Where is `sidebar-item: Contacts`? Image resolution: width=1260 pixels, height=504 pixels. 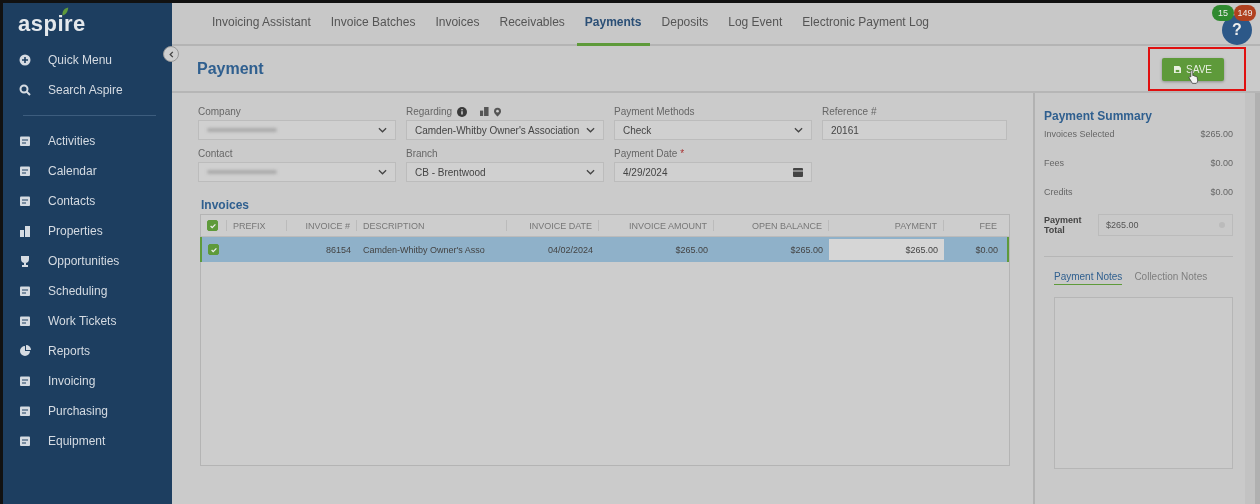
sidebar-item: Contacts is located at coordinates (49, 201).